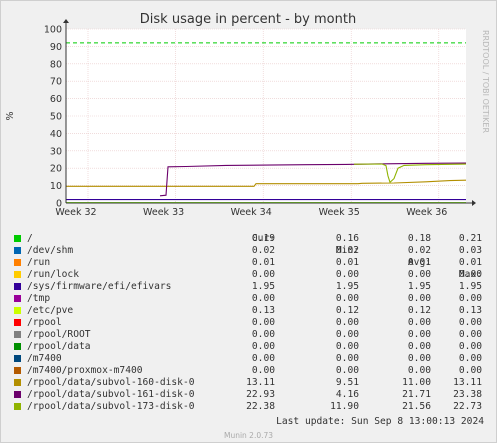 This screenshot has height=443, width=497. Describe the element at coordinates (347, 286) in the screenshot. I see `legend-min-value: 1.95` at that location.